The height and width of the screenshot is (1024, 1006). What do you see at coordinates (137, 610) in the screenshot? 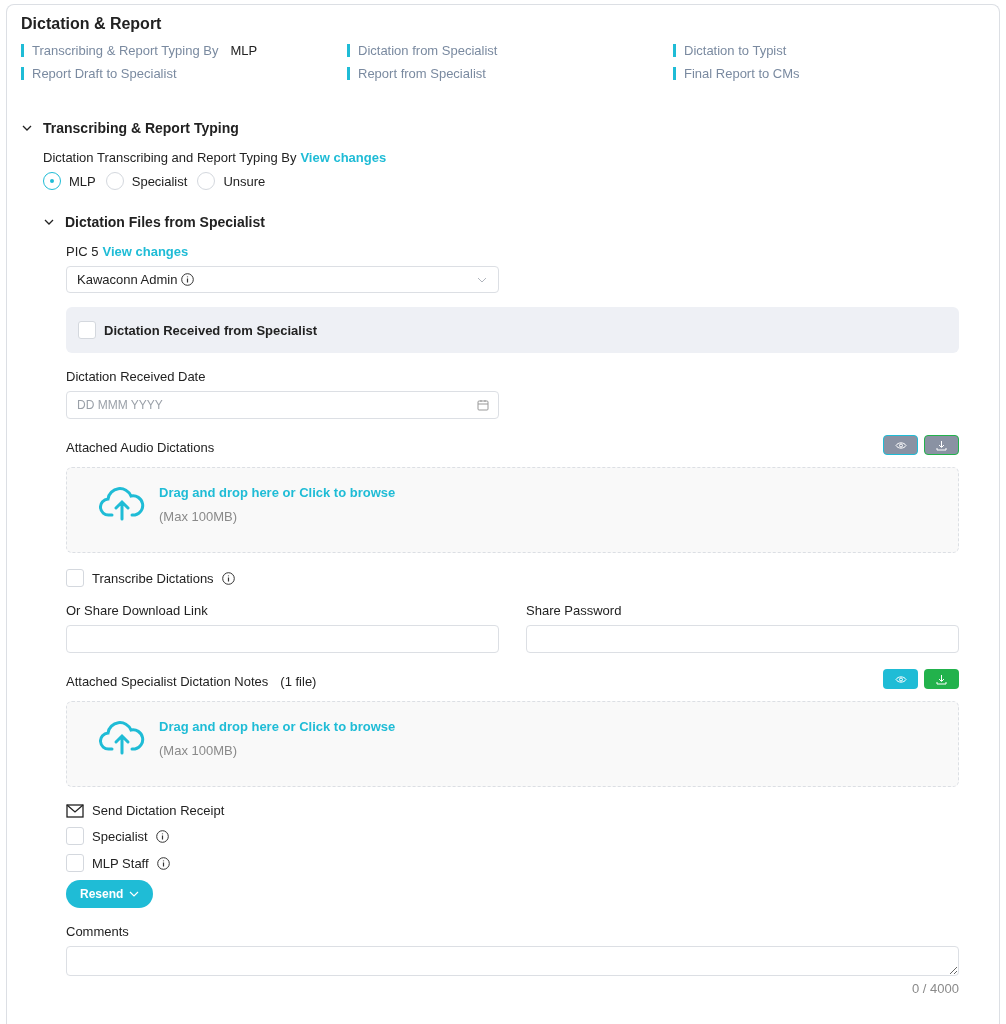
I see `field-label: Or Share Download Link` at bounding box center [137, 610].